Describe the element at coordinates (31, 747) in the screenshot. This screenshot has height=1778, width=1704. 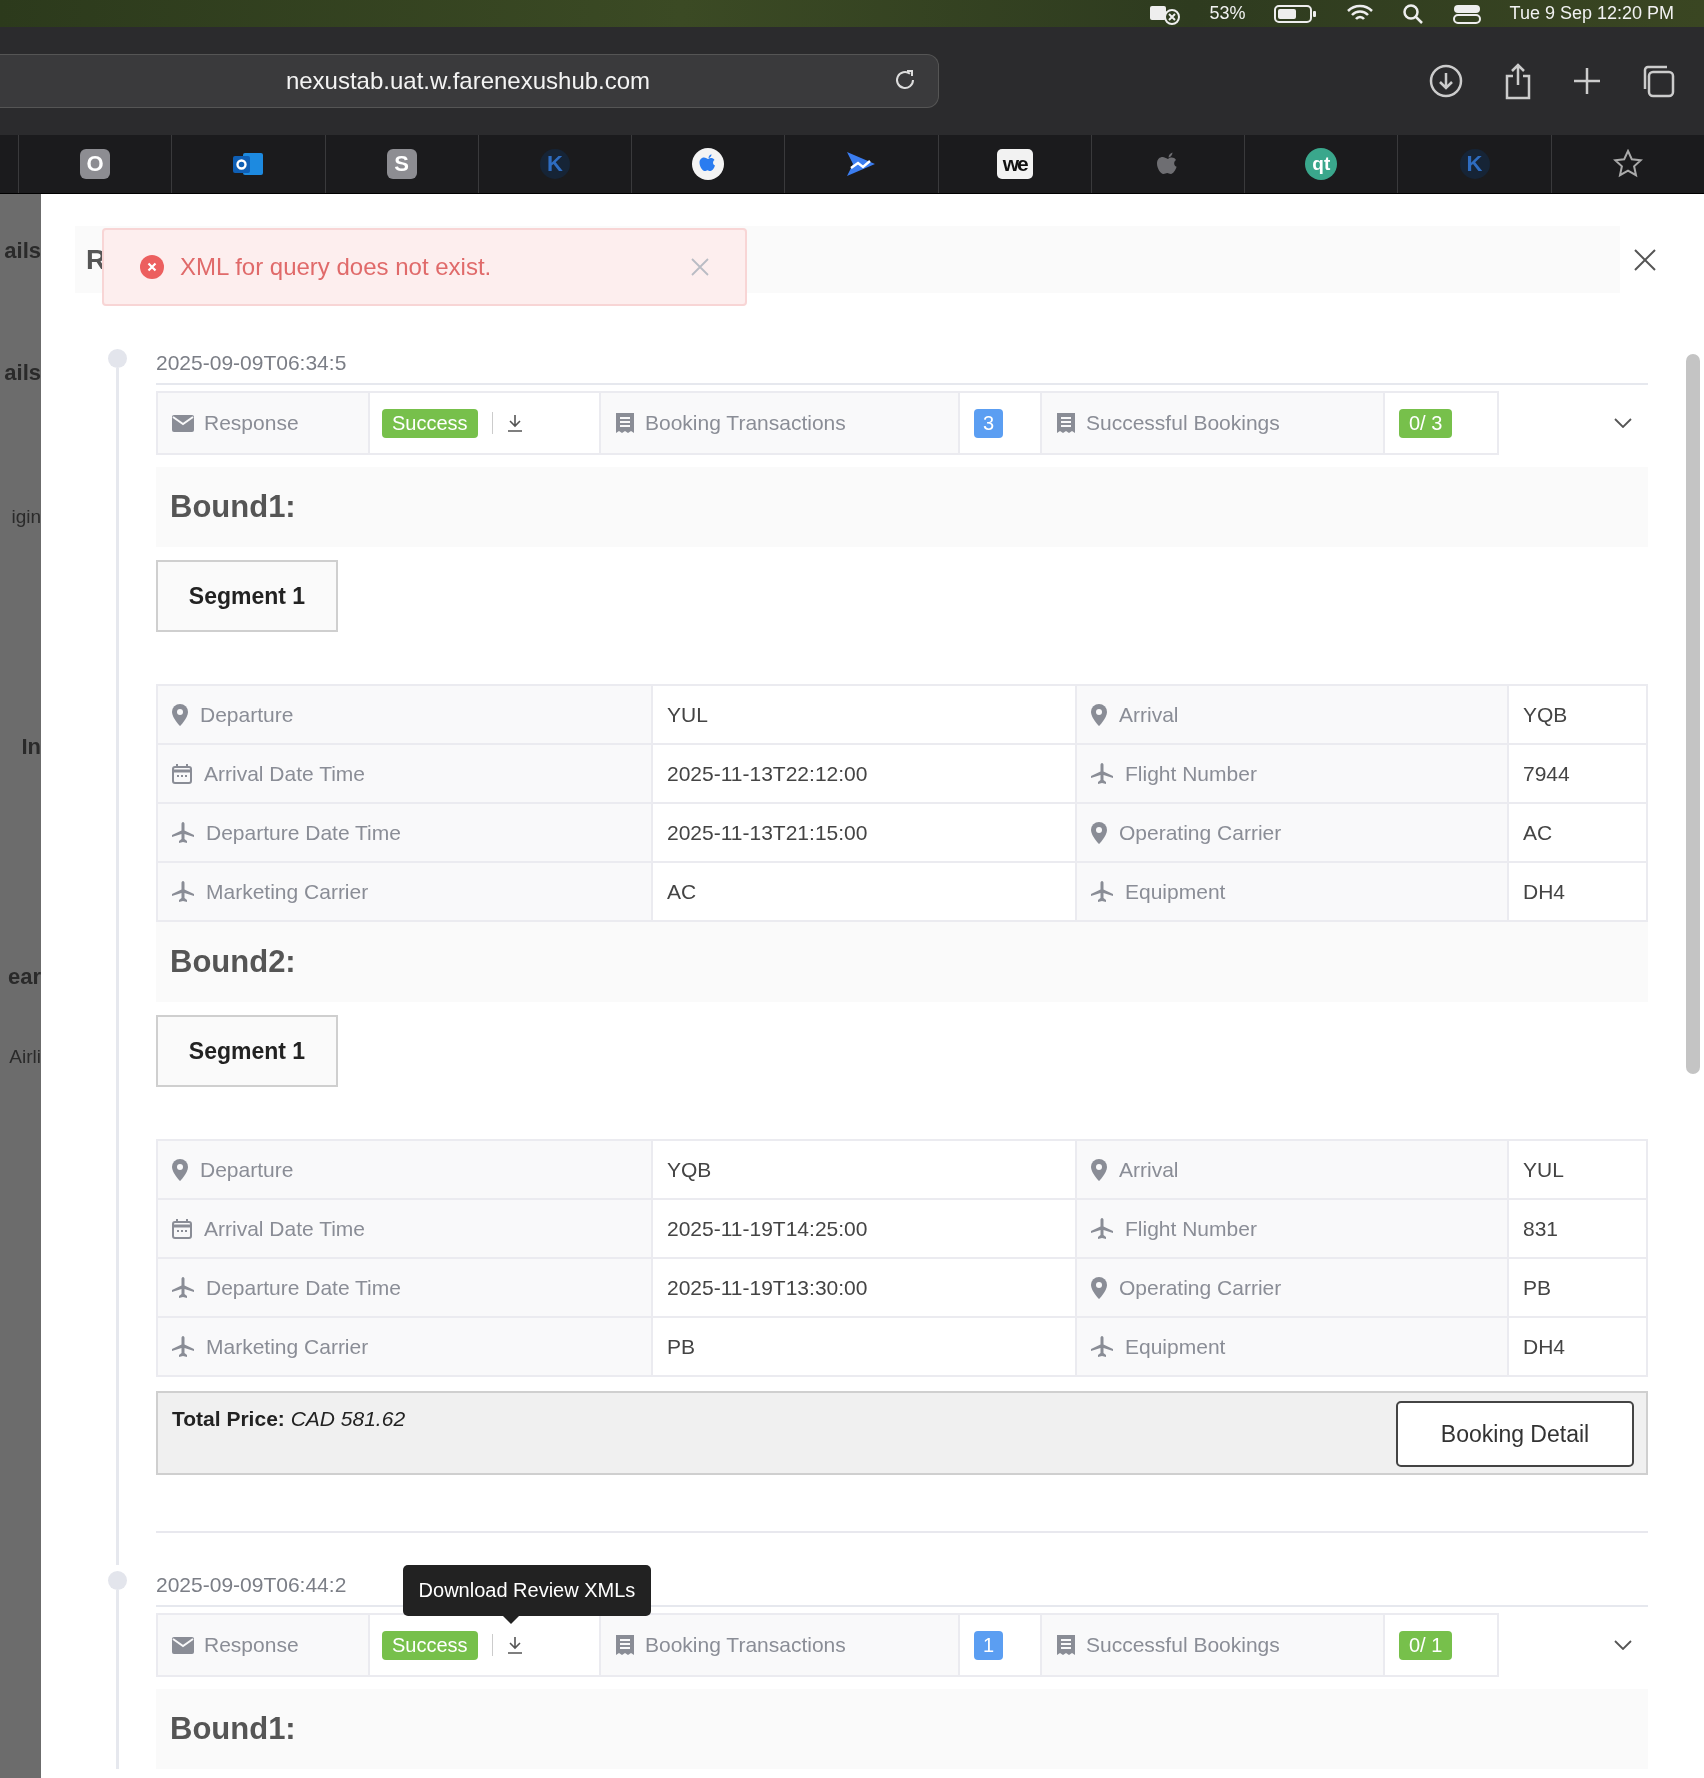
I see `section-heading: In` at that location.